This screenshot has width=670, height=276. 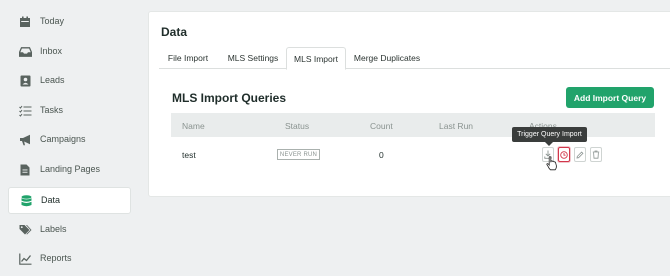 What do you see at coordinates (56, 258) in the screenshot?
I see `sidebar-item-label: Reports` at bounding box center [56, 258].